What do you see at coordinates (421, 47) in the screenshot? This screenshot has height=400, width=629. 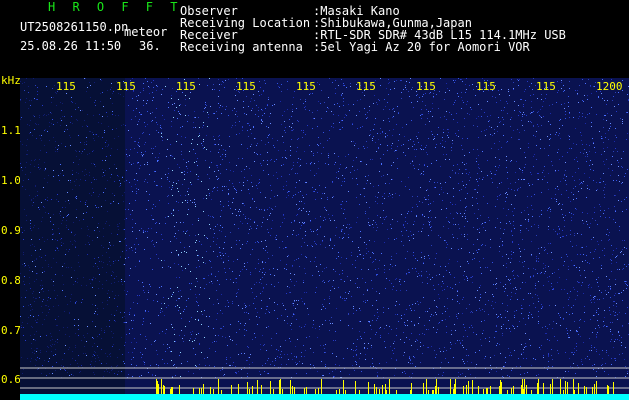 I see `antenna-value: :5el Yagi Az 20 for Aomori VOR` at bounding box center [421, 47].